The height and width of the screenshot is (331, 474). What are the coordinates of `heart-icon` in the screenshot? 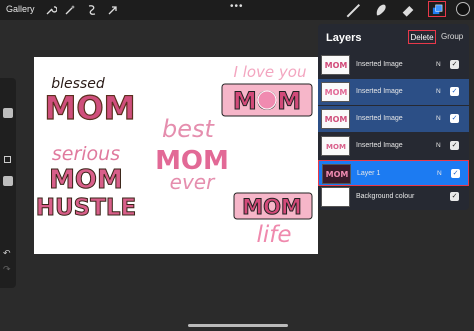 It's located at (267, 100).